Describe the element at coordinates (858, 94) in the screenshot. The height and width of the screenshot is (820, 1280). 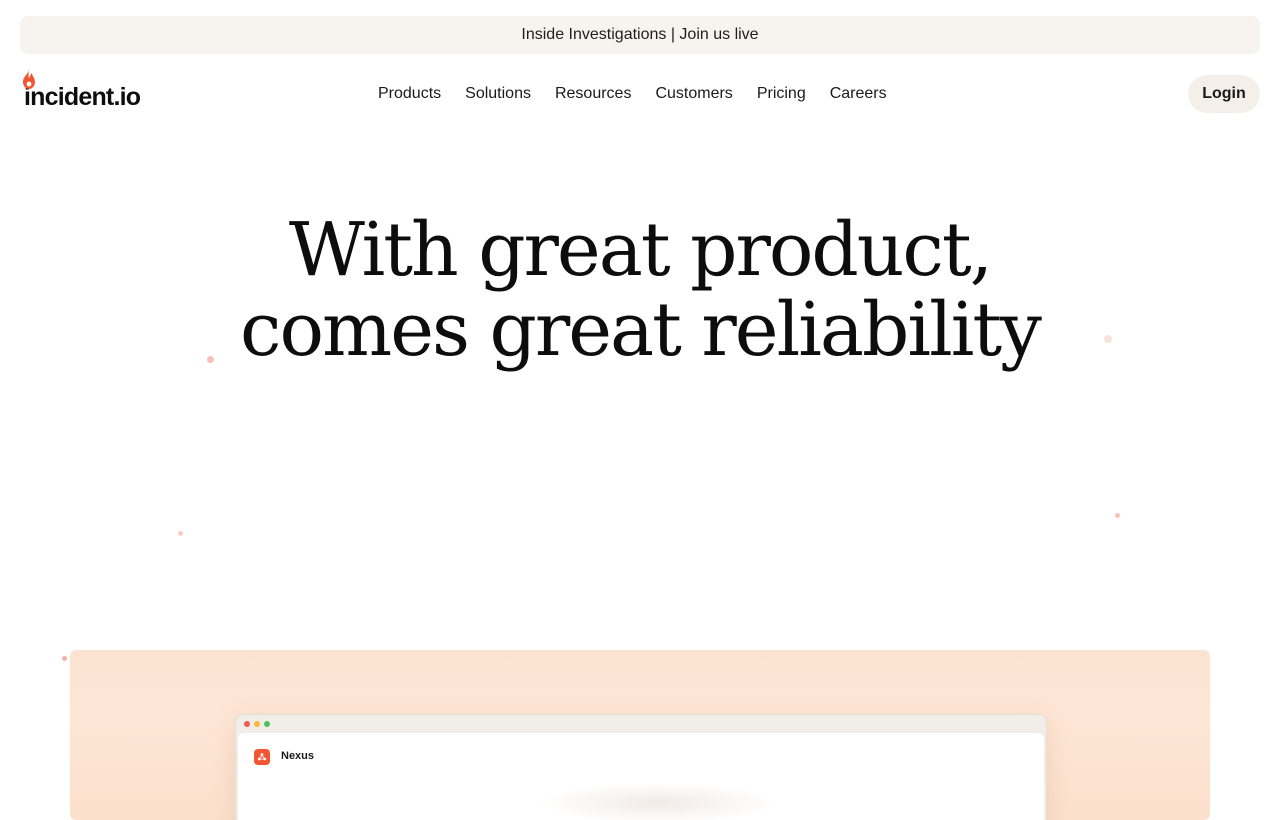
I see `nav-item-careers: Careers` at that location.